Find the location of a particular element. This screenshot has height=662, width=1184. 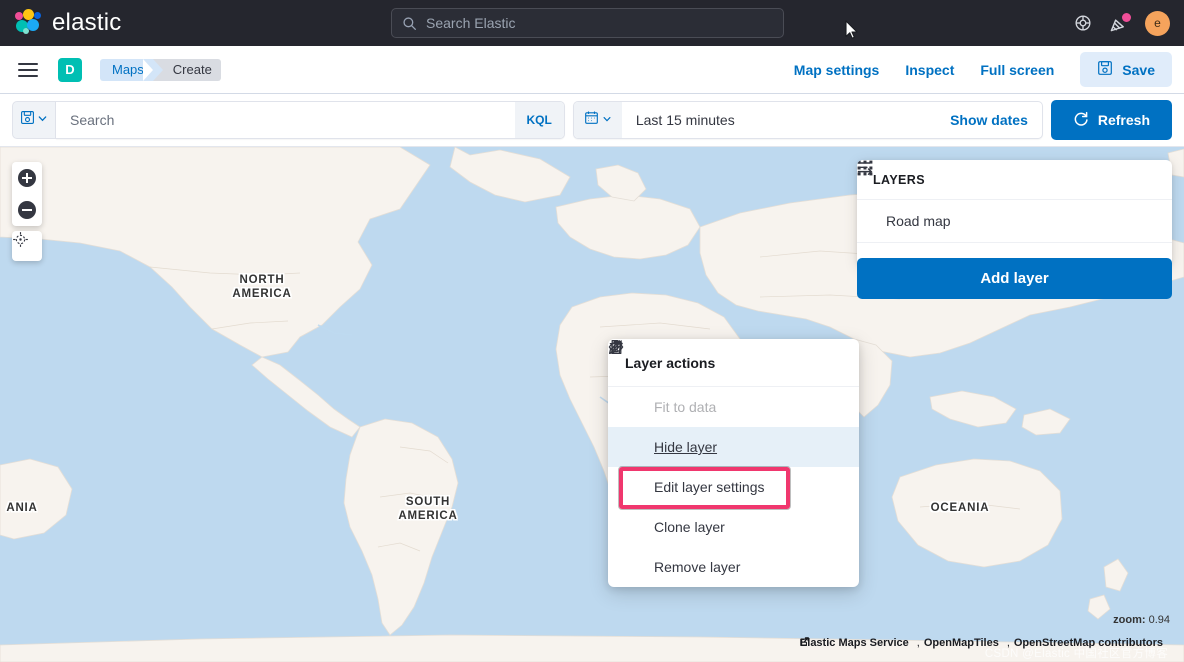

refresh-button: Refresh is located at coordinates (1111, 120).